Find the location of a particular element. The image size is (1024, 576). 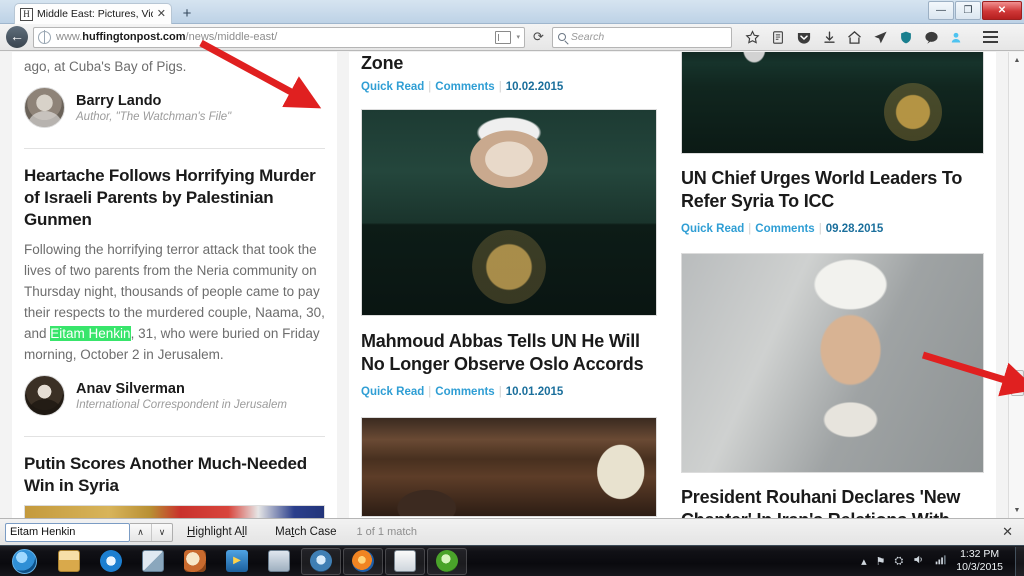

reload-button: ⟳ is located at coordinates (538, 37).